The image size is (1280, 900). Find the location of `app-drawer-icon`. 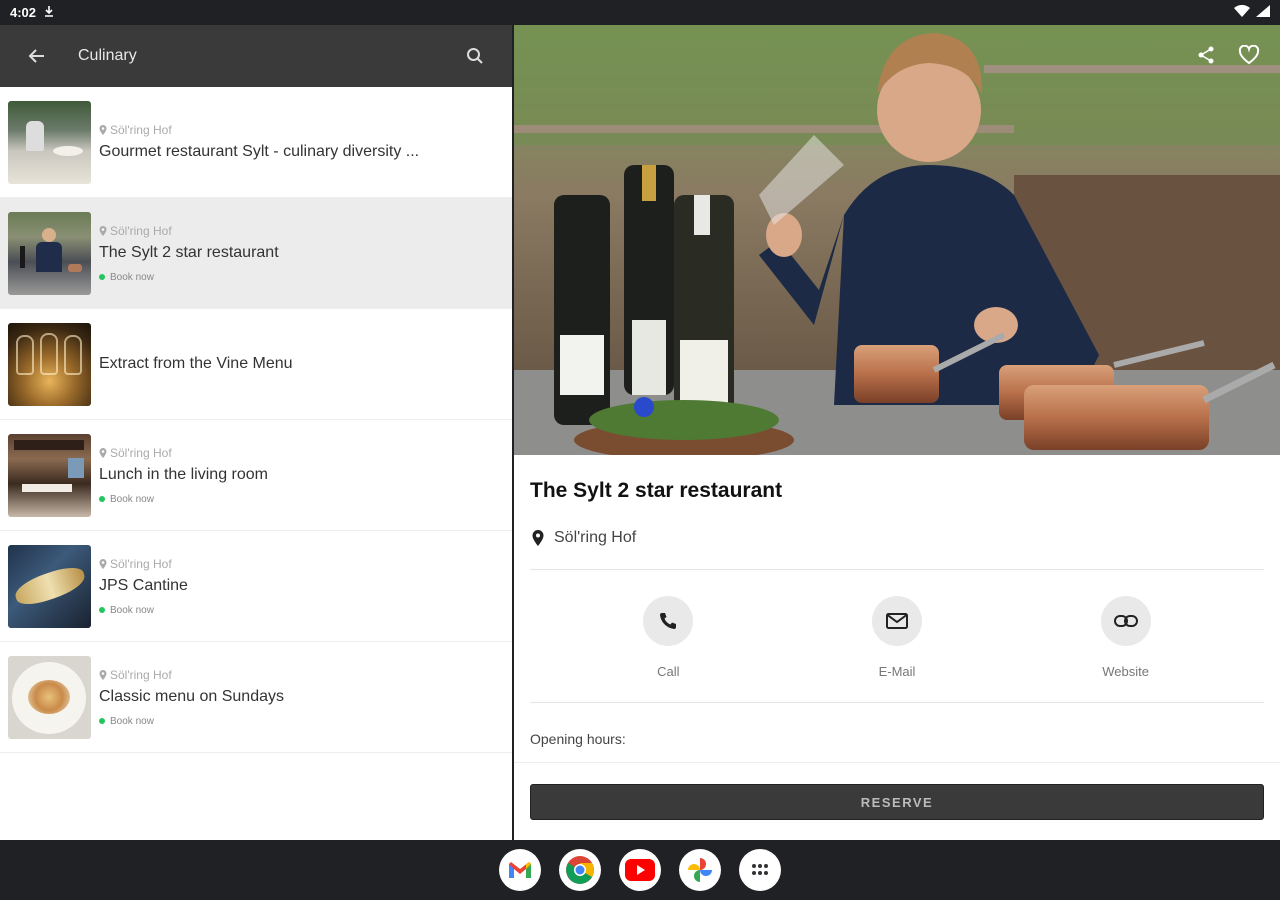

app-drawer-icon is located at coordinates (760, 870).